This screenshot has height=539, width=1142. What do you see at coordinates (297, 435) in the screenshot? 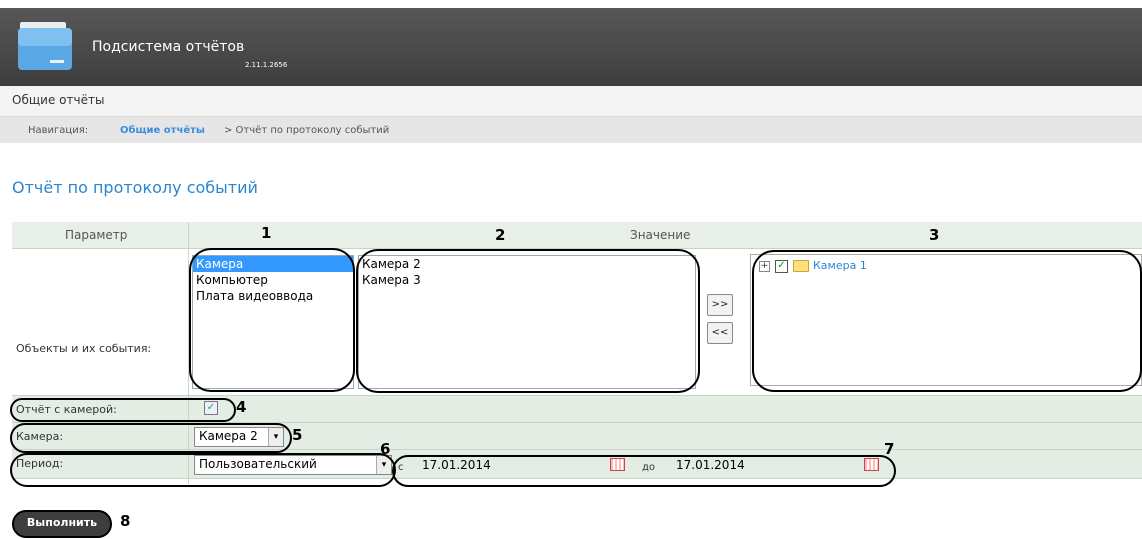
I see `callout-number: 5` at bounding box center [297, 435].